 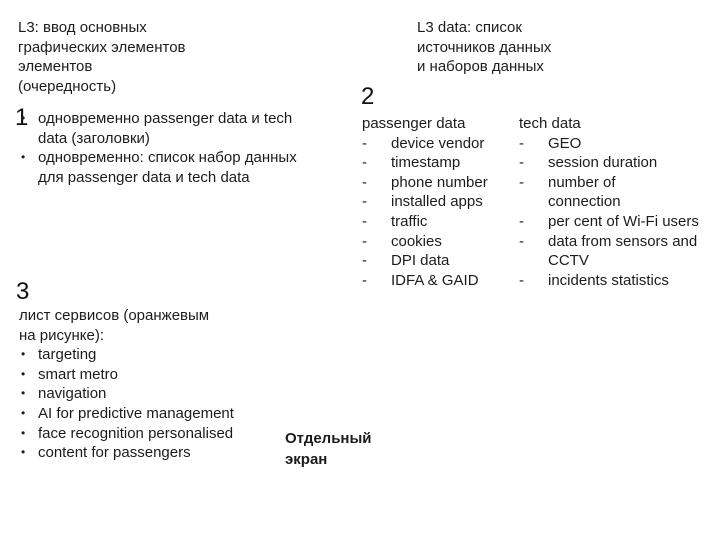 I want to click on section3-intro-line: лист сервисов (оранжевым, so click(x=114, y=315).